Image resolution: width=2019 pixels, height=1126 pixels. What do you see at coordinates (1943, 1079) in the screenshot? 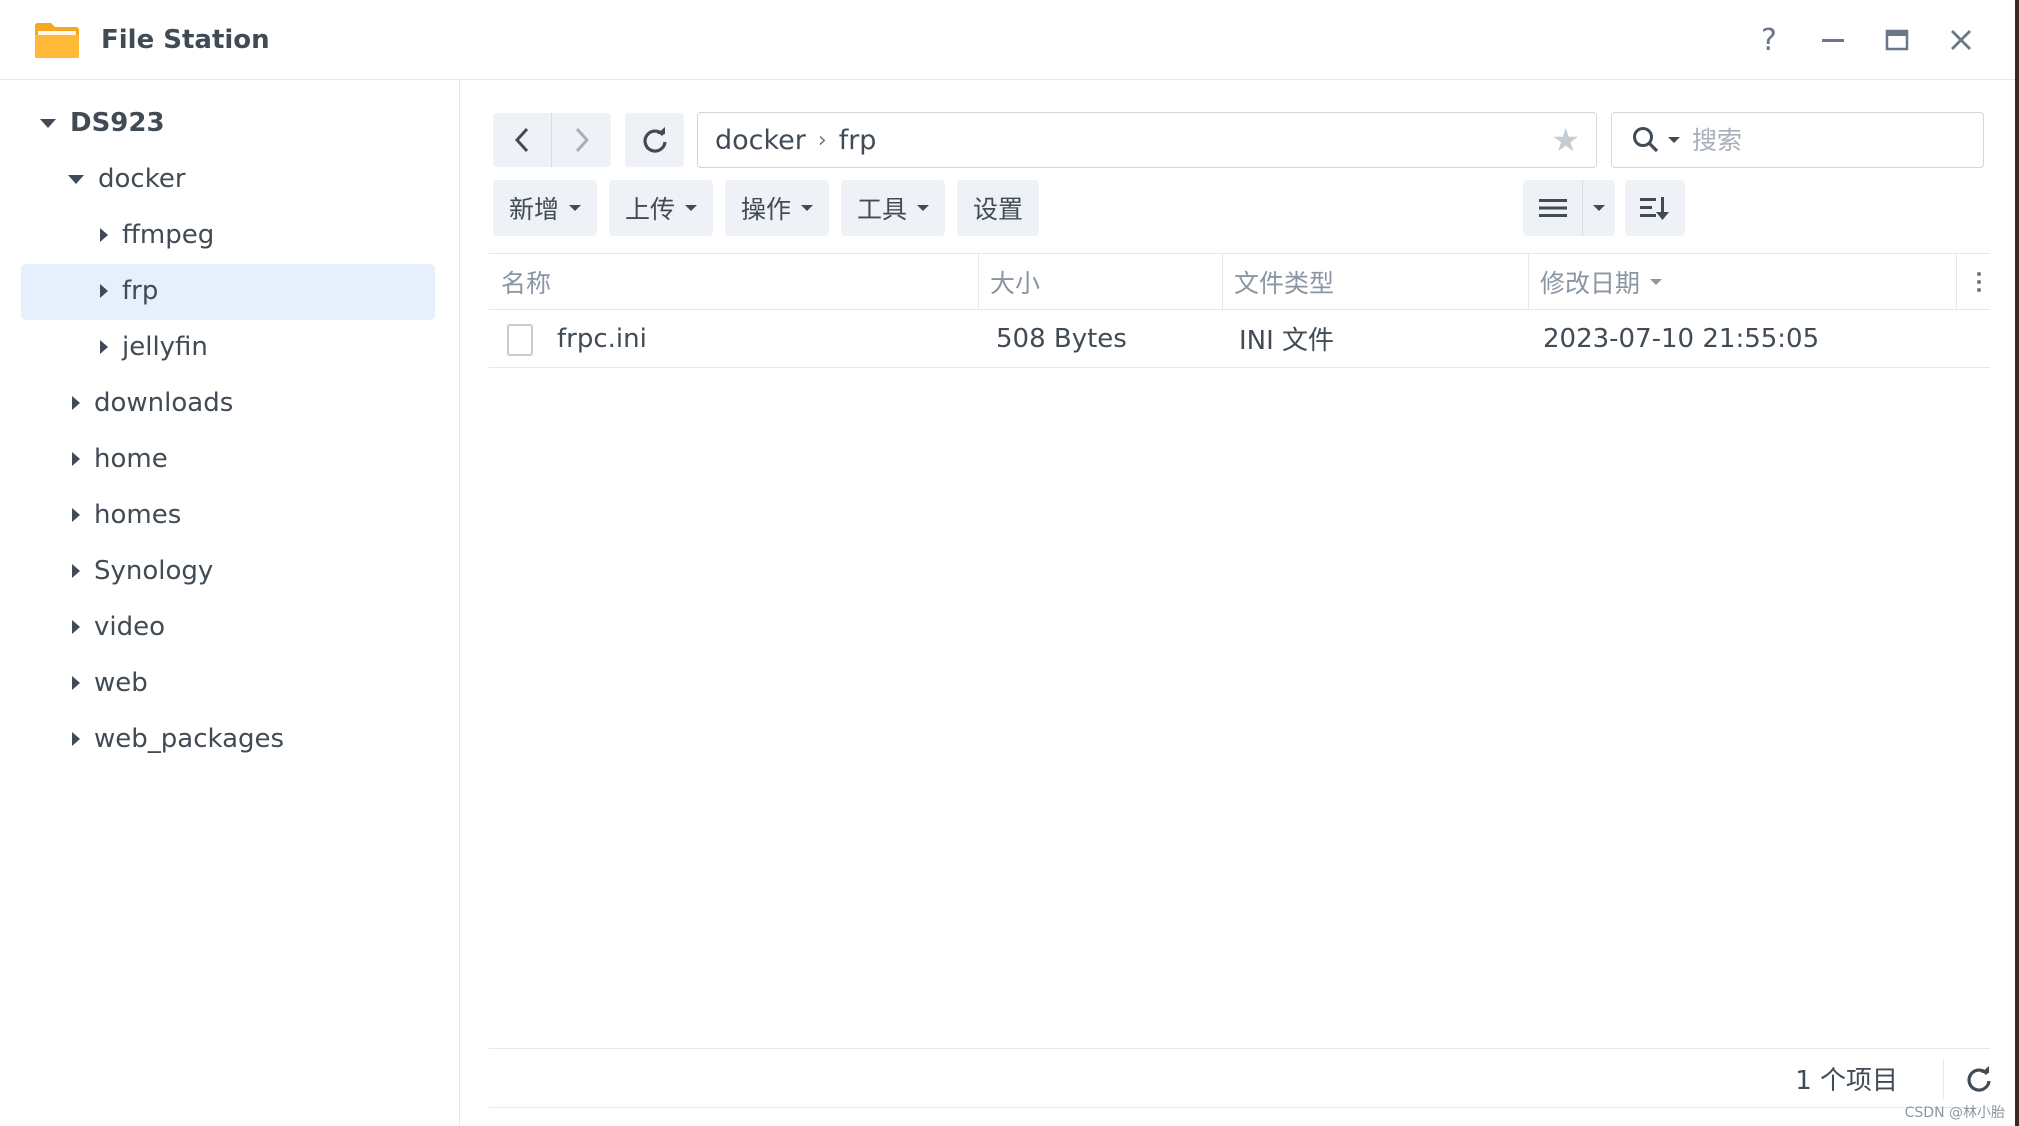
I see `footer-divider` at bounding box center [1943, 1079].